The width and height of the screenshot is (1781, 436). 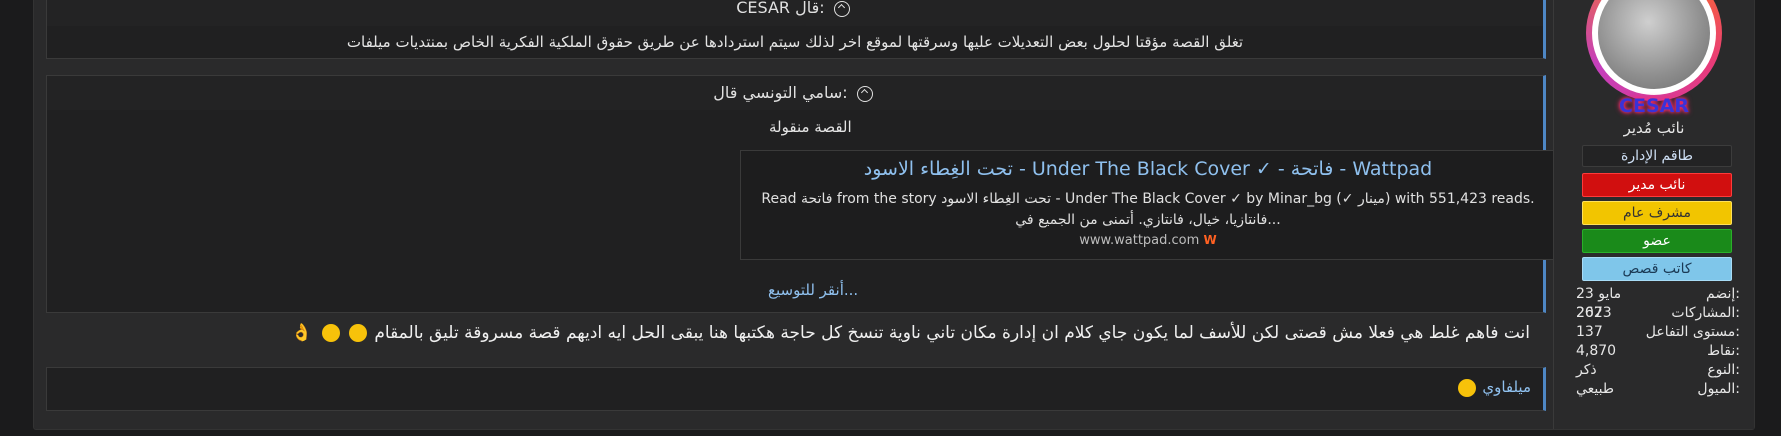 What do you see at coordinates (1595, 389) in the screenshot?
I see `stat-value: طبيعي` at bounding box center [1595, 389].